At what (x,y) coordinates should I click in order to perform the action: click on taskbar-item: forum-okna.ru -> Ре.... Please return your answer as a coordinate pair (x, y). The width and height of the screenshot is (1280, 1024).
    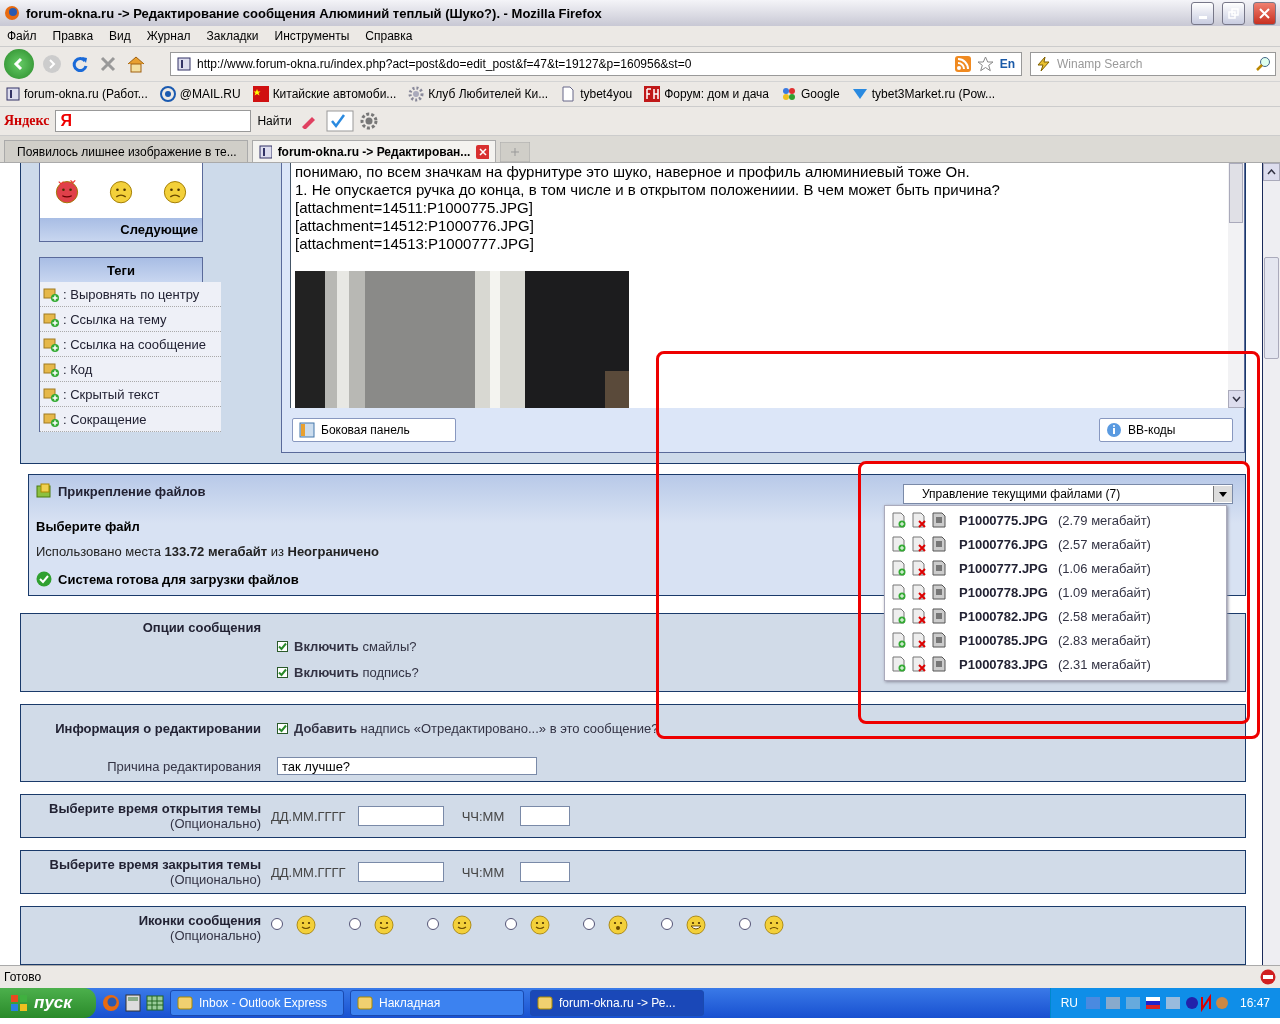
    Looking at the image, I should click on (617, 1003).